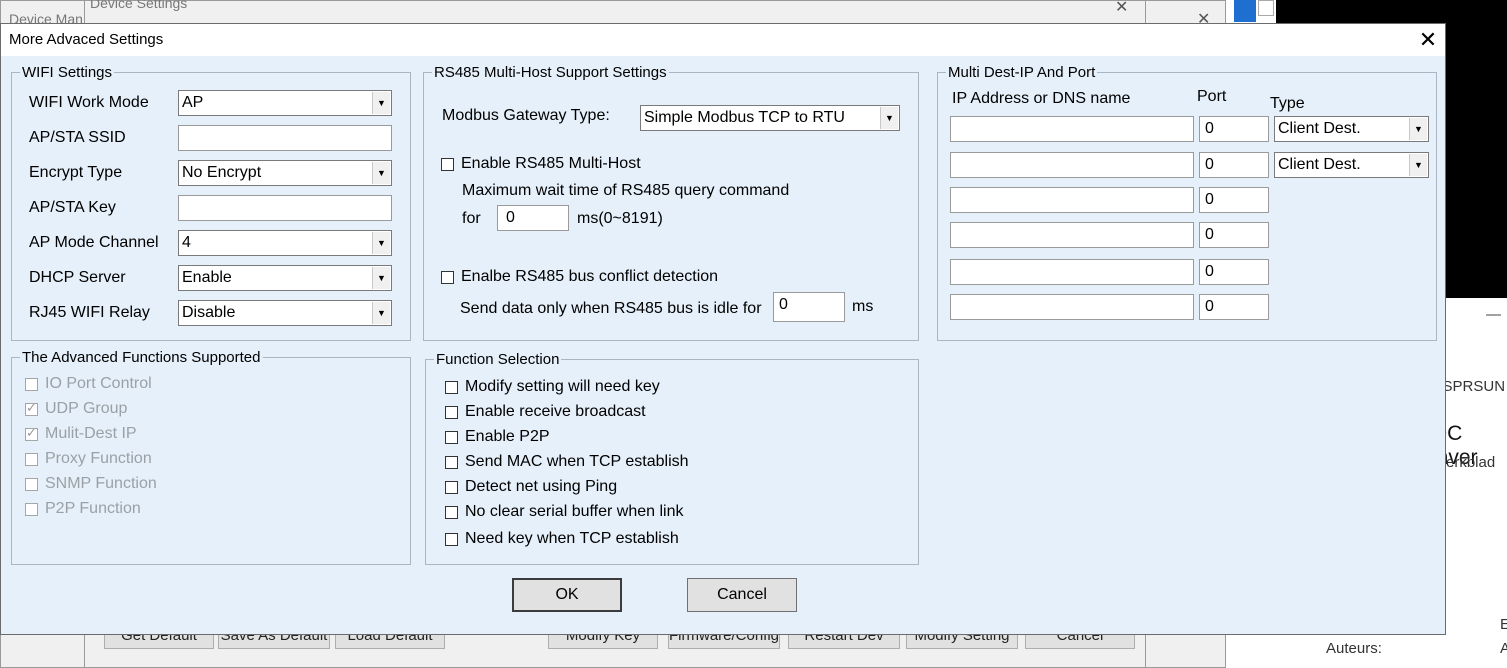 This screenshot has height=668, width=1507. I want to click on wifi-work-mode-label: WIFI Work Mode, so click(89, 102).